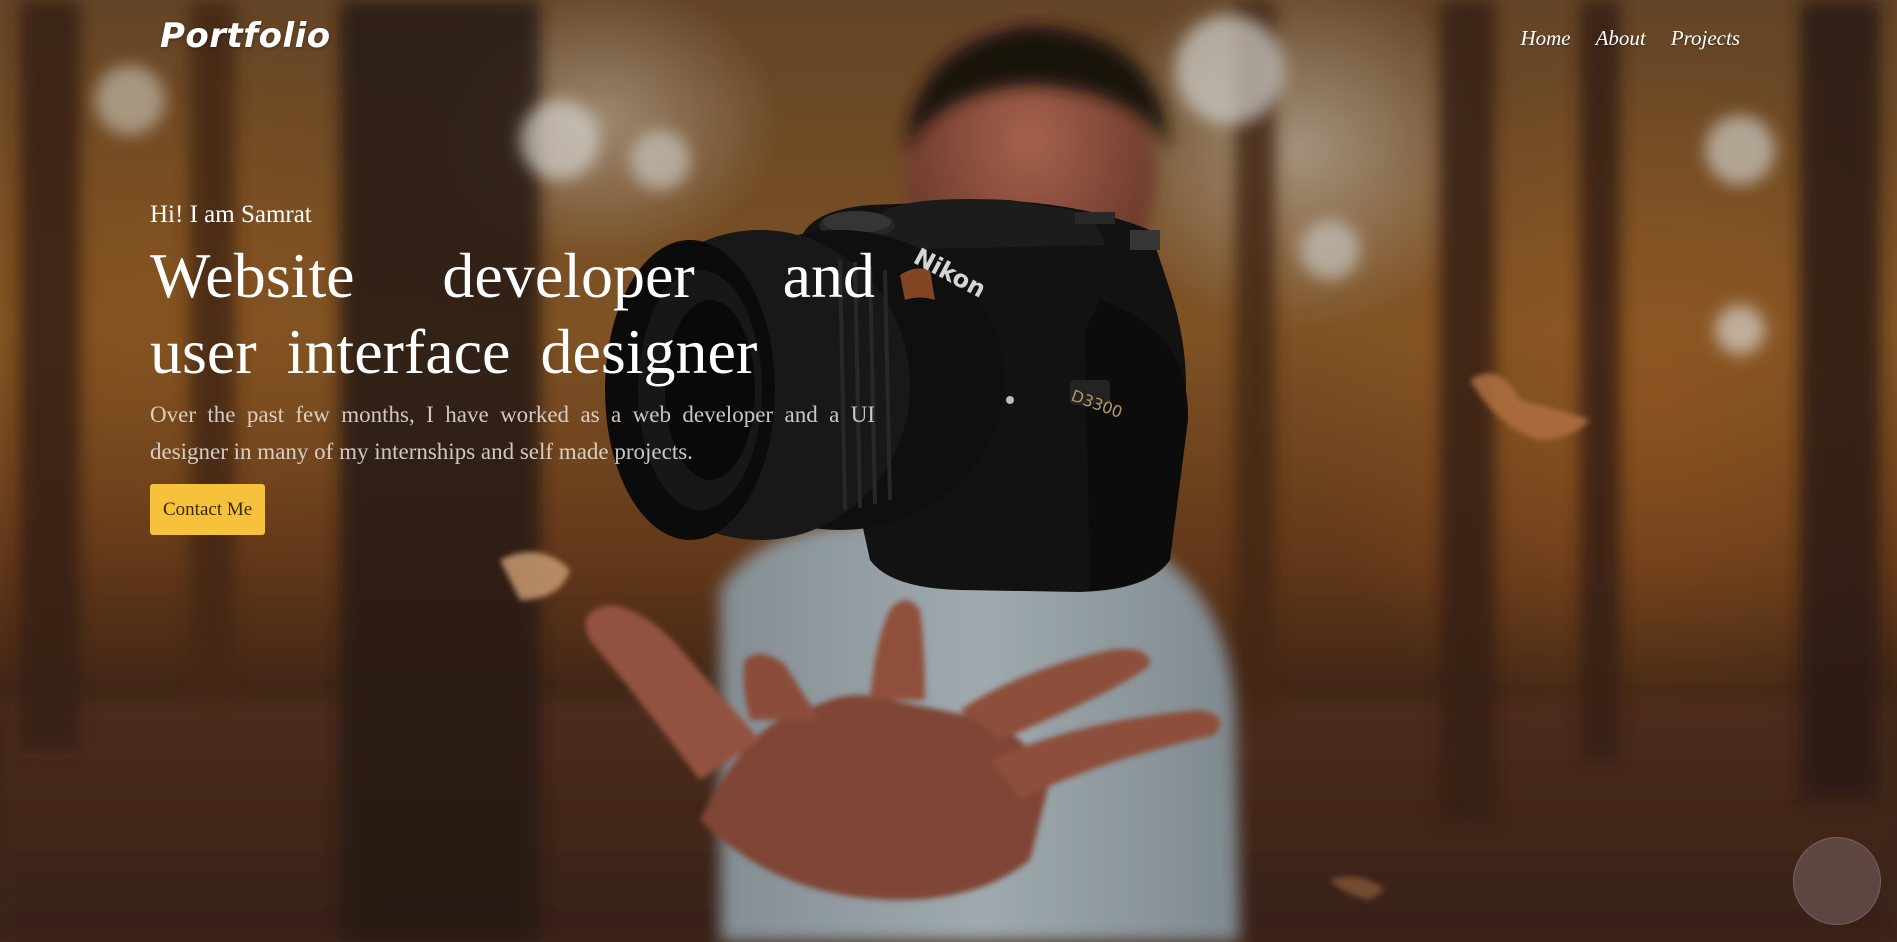 The image size is (1897, 942). I want to click on hero-greeting: Hi! I am Samrat, so click(231, 214).